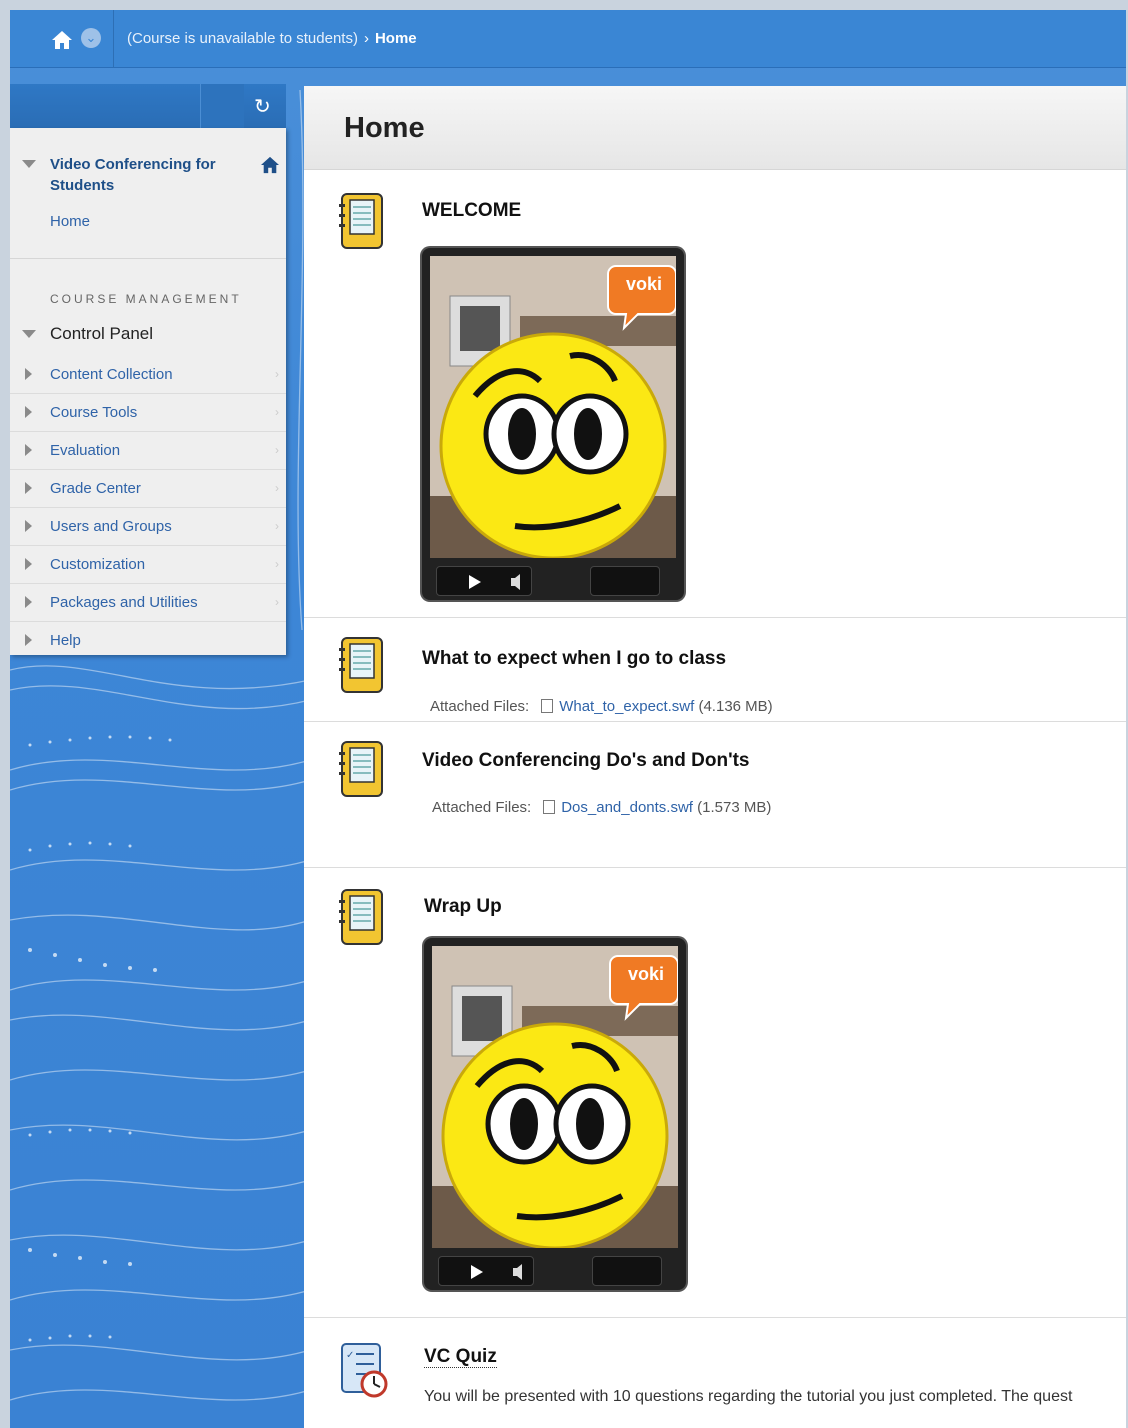 Image resolution: width=1128 pixels, height=1428 pixels. I want to click on content-header: Home, so click(715, 128).